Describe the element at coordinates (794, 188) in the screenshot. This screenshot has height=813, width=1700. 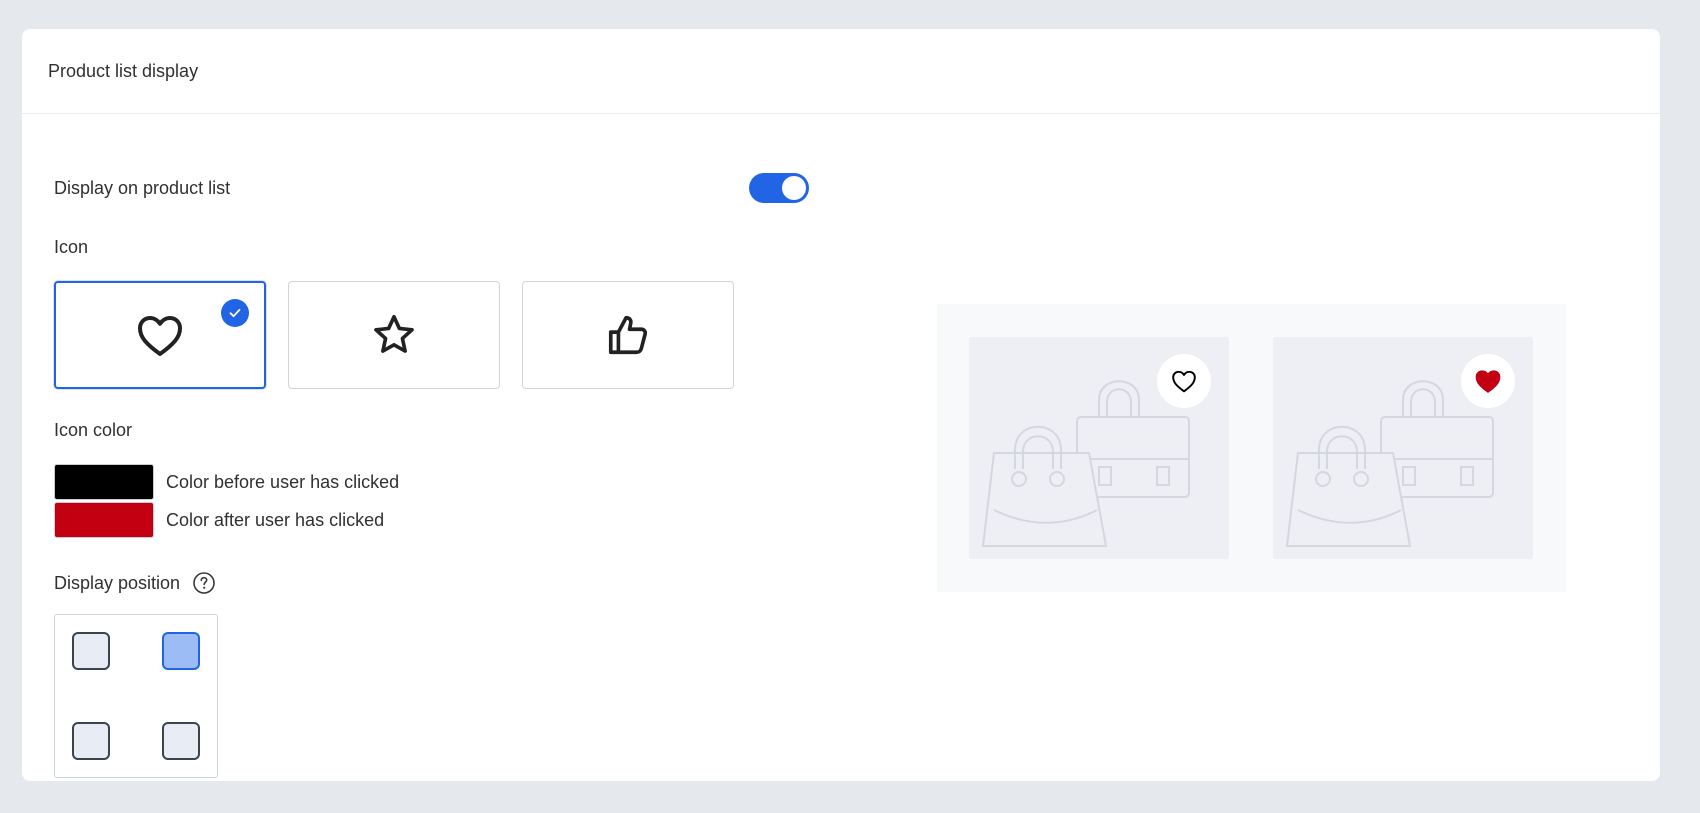
I see `toggle-knob` at that location.